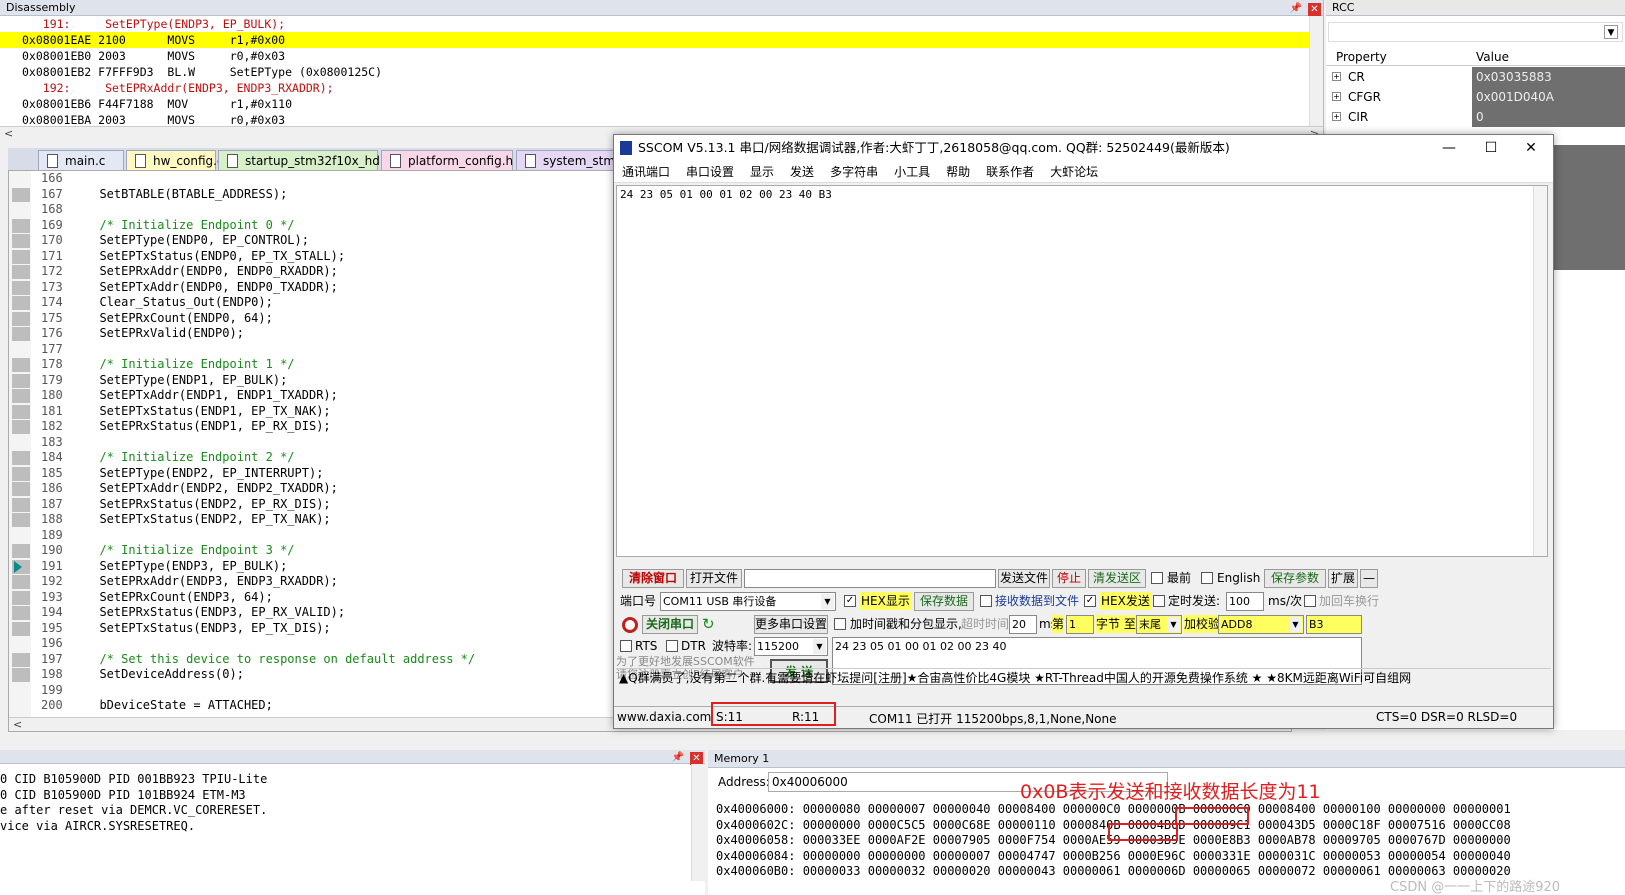 The height and width of the screenshot is (895, 1625). What do you see at coordinates (1117, 578) in the screenshot?
I see `clear-send-button: 清发送区` at bounding box center [1117, 578].